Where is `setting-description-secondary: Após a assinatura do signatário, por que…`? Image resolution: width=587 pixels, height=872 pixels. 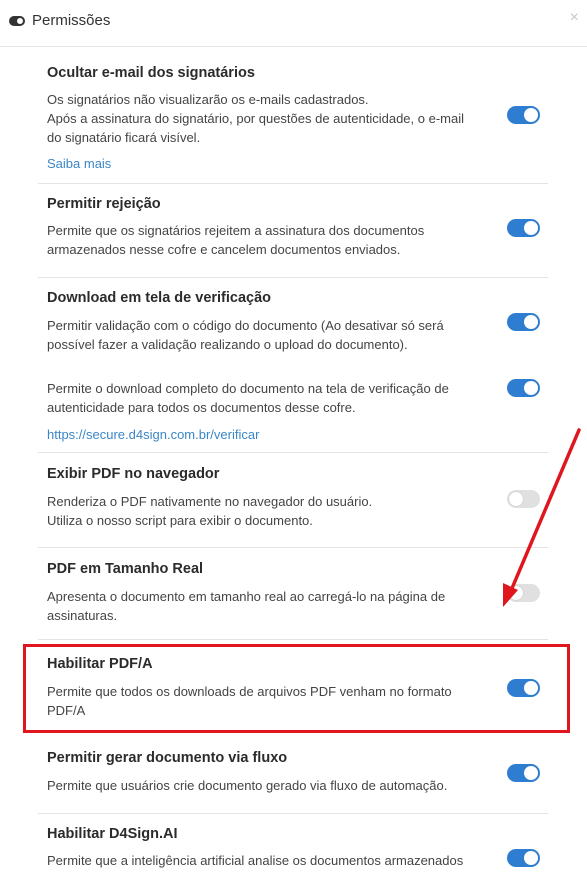 setting-description-secondary: Após a assinatura do signatário, por que… is located at coordinates (255, 128).